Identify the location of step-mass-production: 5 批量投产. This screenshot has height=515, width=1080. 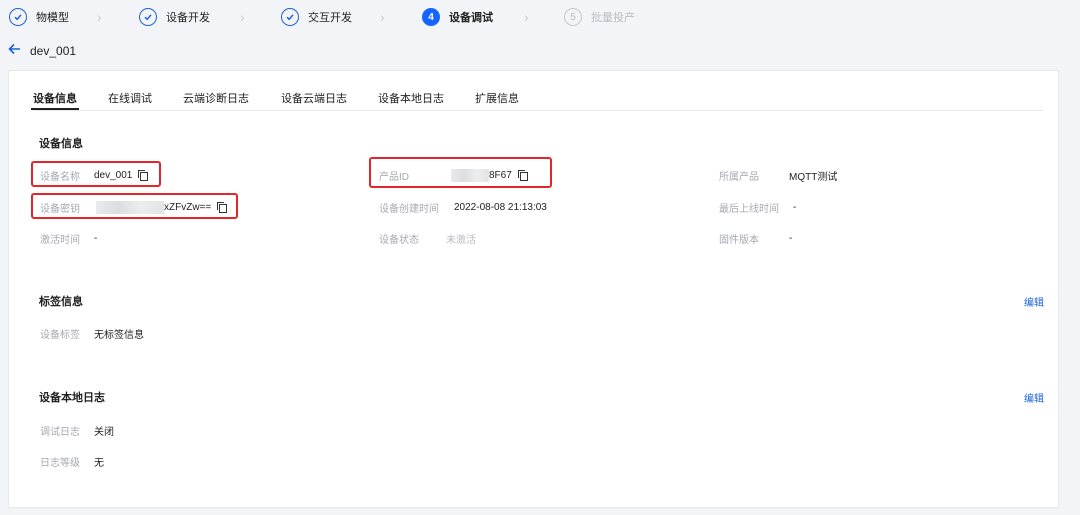
(599, 17).